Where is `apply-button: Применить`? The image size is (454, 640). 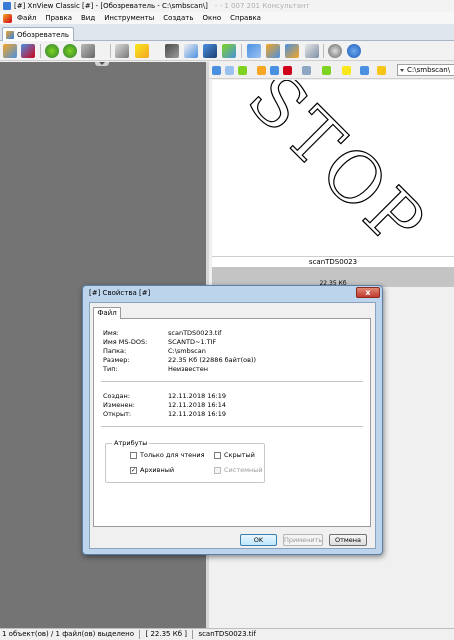 apply-button: Применить is located at coordinates (303, 540).